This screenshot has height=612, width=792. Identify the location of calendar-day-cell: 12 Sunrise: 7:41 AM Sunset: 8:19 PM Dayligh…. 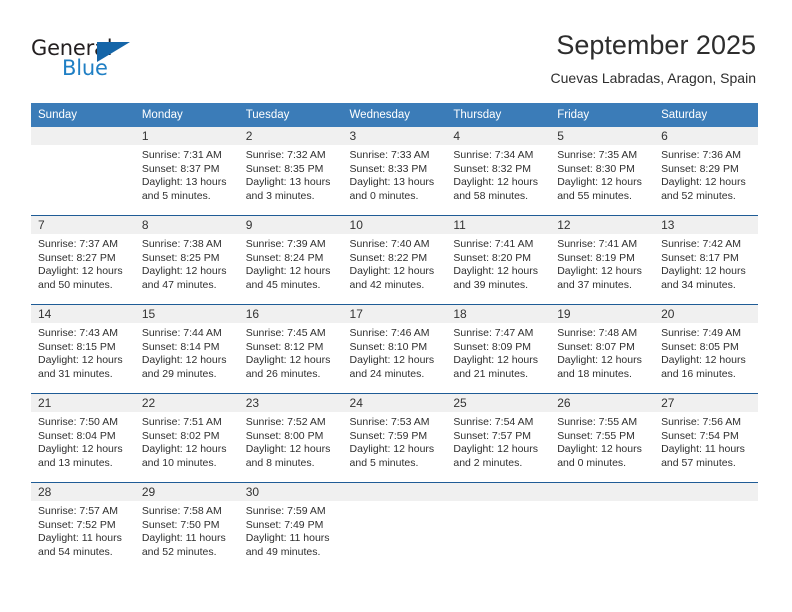
(602, 260).